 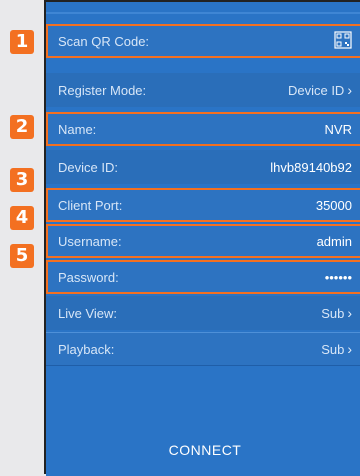 What do you see at coordinates (203, 313) in the screenshot?
I see `live-view-row: Live View: Sub ›` at bounding box center [203, 313].